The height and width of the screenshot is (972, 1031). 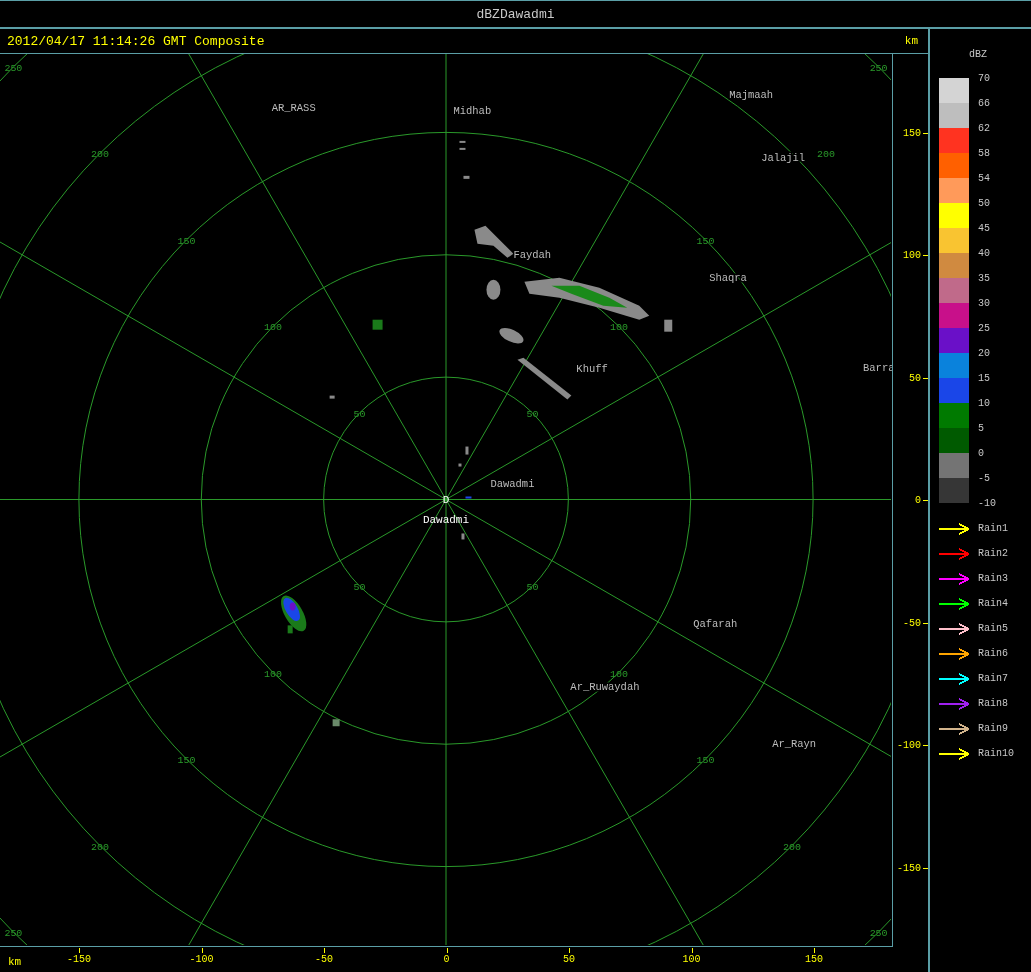 I want to click on legend-value: 5, so click(x=981, y=429).